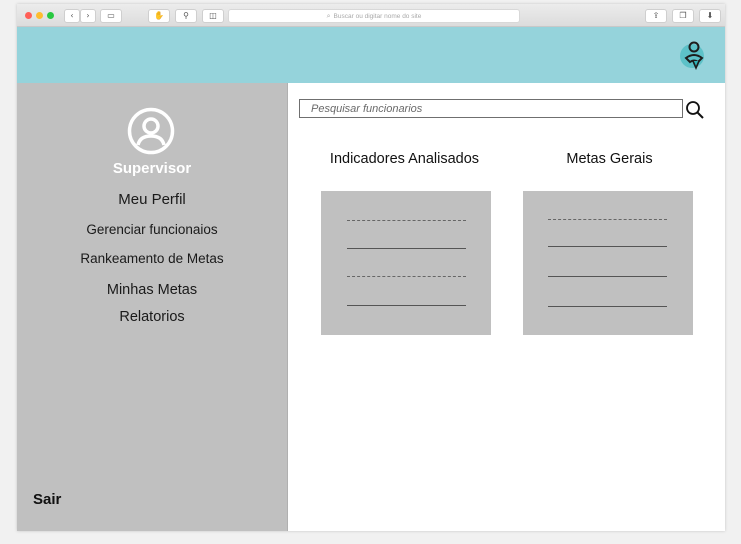  Describe the element at coordinates (152, 229) in the screenshot. I see `sidebar-item-gerenciar-funcionarios: Gerenciar funcionaios` at that location.